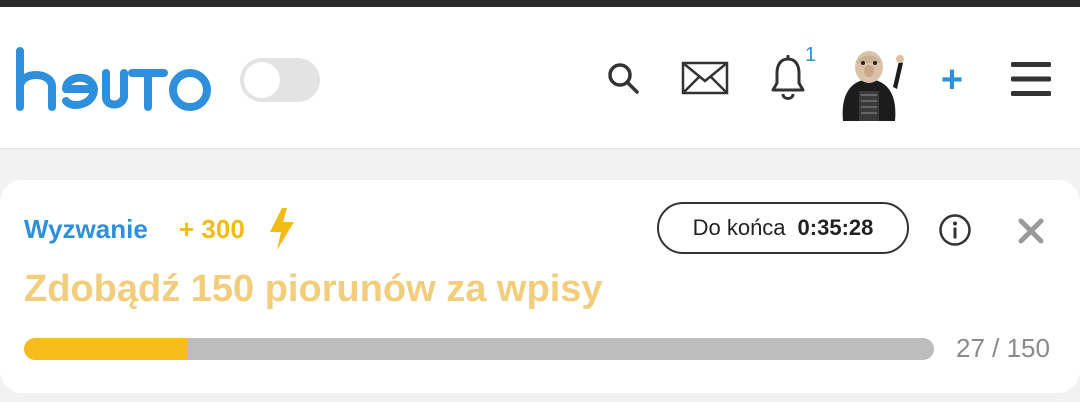 The image size is (1080, 402). I want to click on theme-toggle, so click(280, 80).